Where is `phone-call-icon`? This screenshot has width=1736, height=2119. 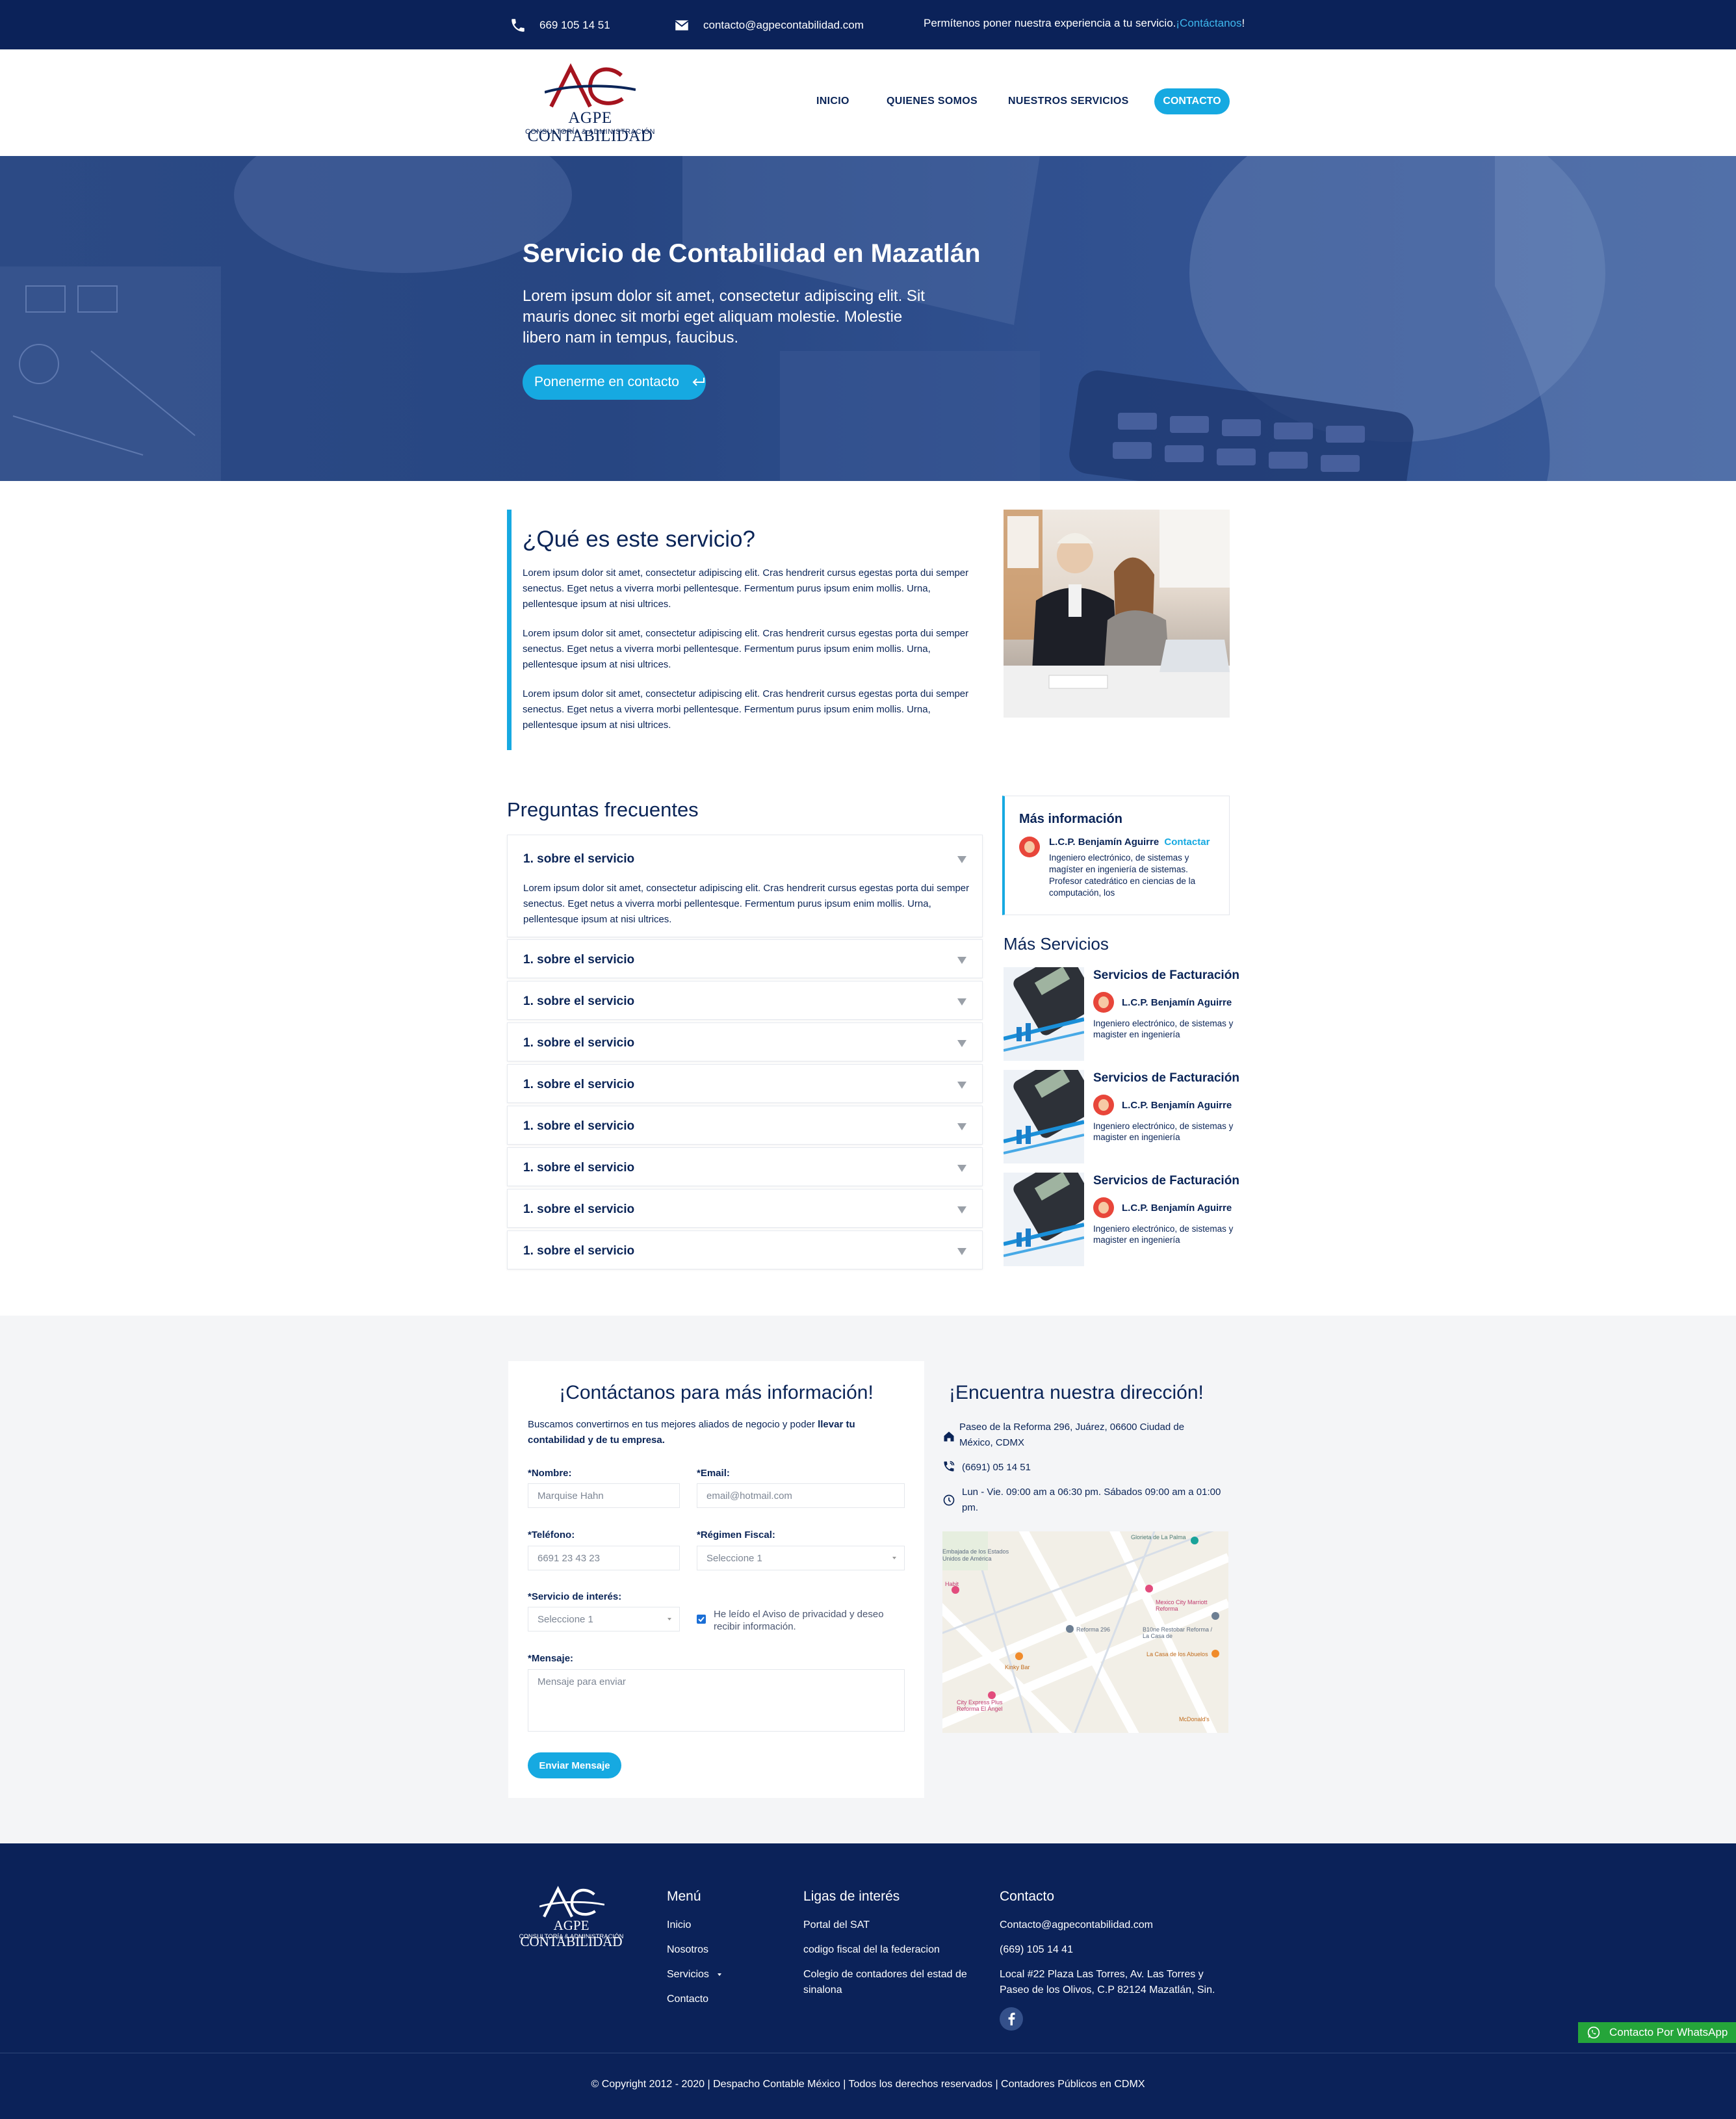 phone-call-icon is located at coordinates (949, 1466).